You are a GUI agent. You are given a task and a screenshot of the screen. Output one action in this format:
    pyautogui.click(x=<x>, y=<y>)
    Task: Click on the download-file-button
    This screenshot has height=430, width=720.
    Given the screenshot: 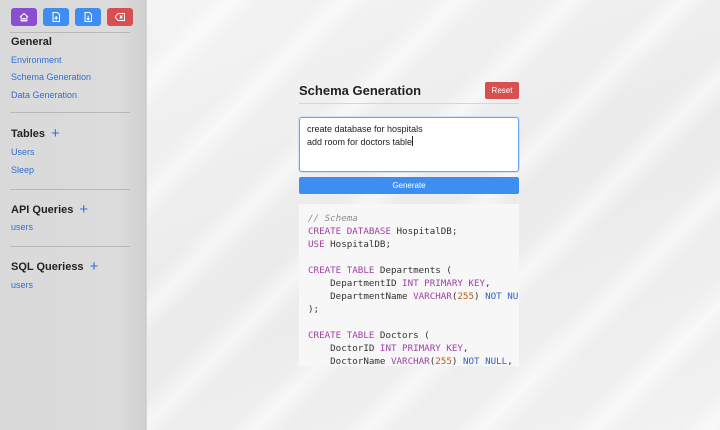 What is the action you would take?
    pyautogui.click(x=88, y=17)
    